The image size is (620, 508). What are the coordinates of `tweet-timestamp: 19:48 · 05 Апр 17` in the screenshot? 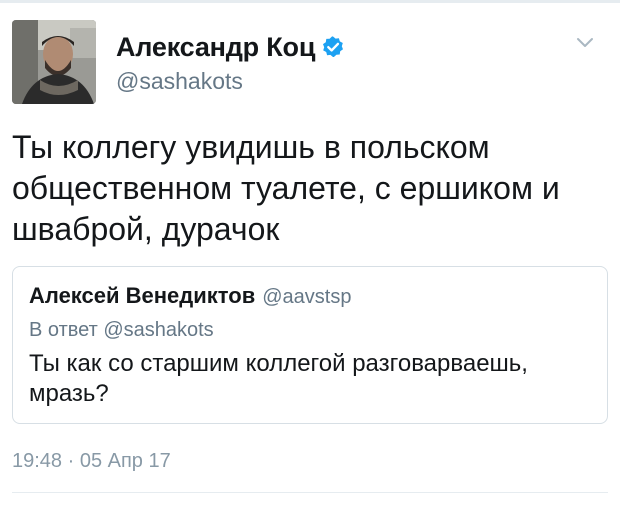 It's located at (91, 461).